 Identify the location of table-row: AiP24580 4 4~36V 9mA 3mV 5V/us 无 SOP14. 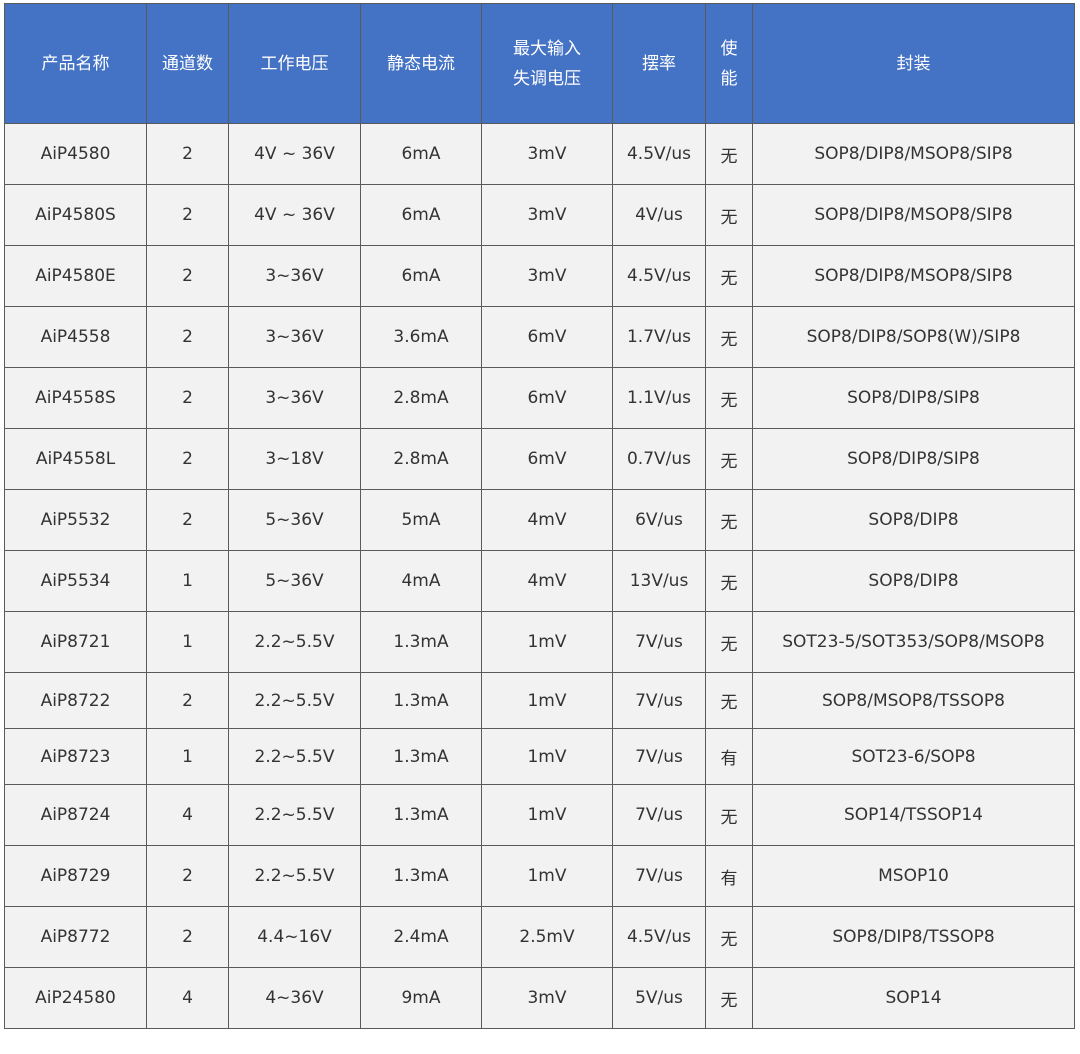
(539, 998).